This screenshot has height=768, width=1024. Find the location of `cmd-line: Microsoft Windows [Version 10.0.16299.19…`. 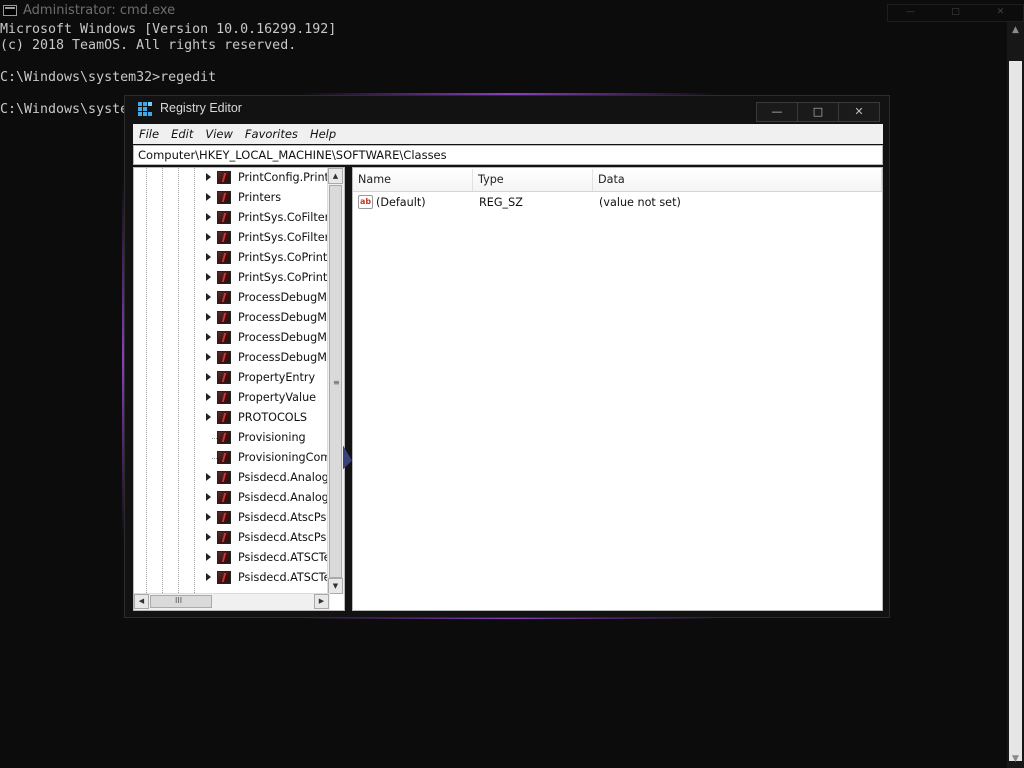

cmd-line: Microsoft Windows [Version 10.0.16299.19… is located at coordinates (168, 29).